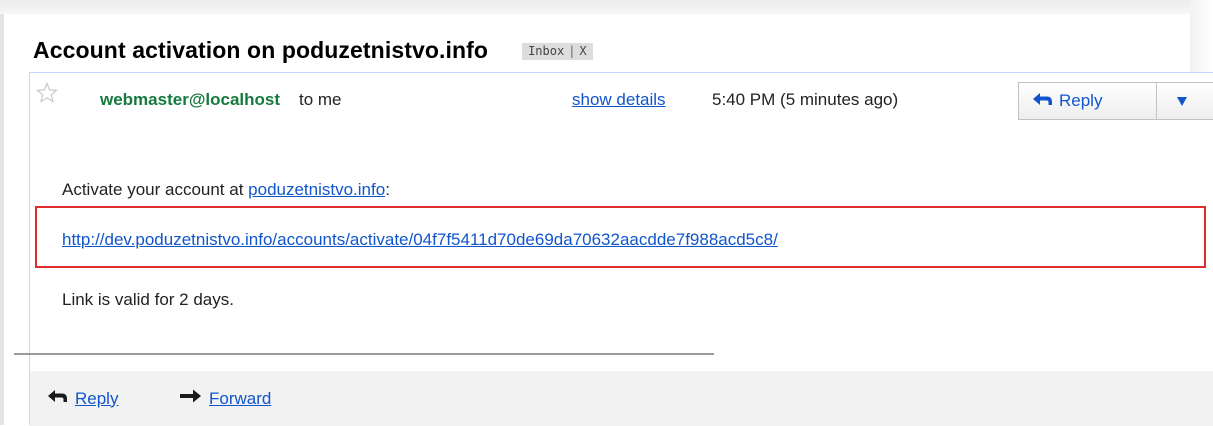  I want to click on body-line-3: Link is valid for 2 days., so click(148, 299).